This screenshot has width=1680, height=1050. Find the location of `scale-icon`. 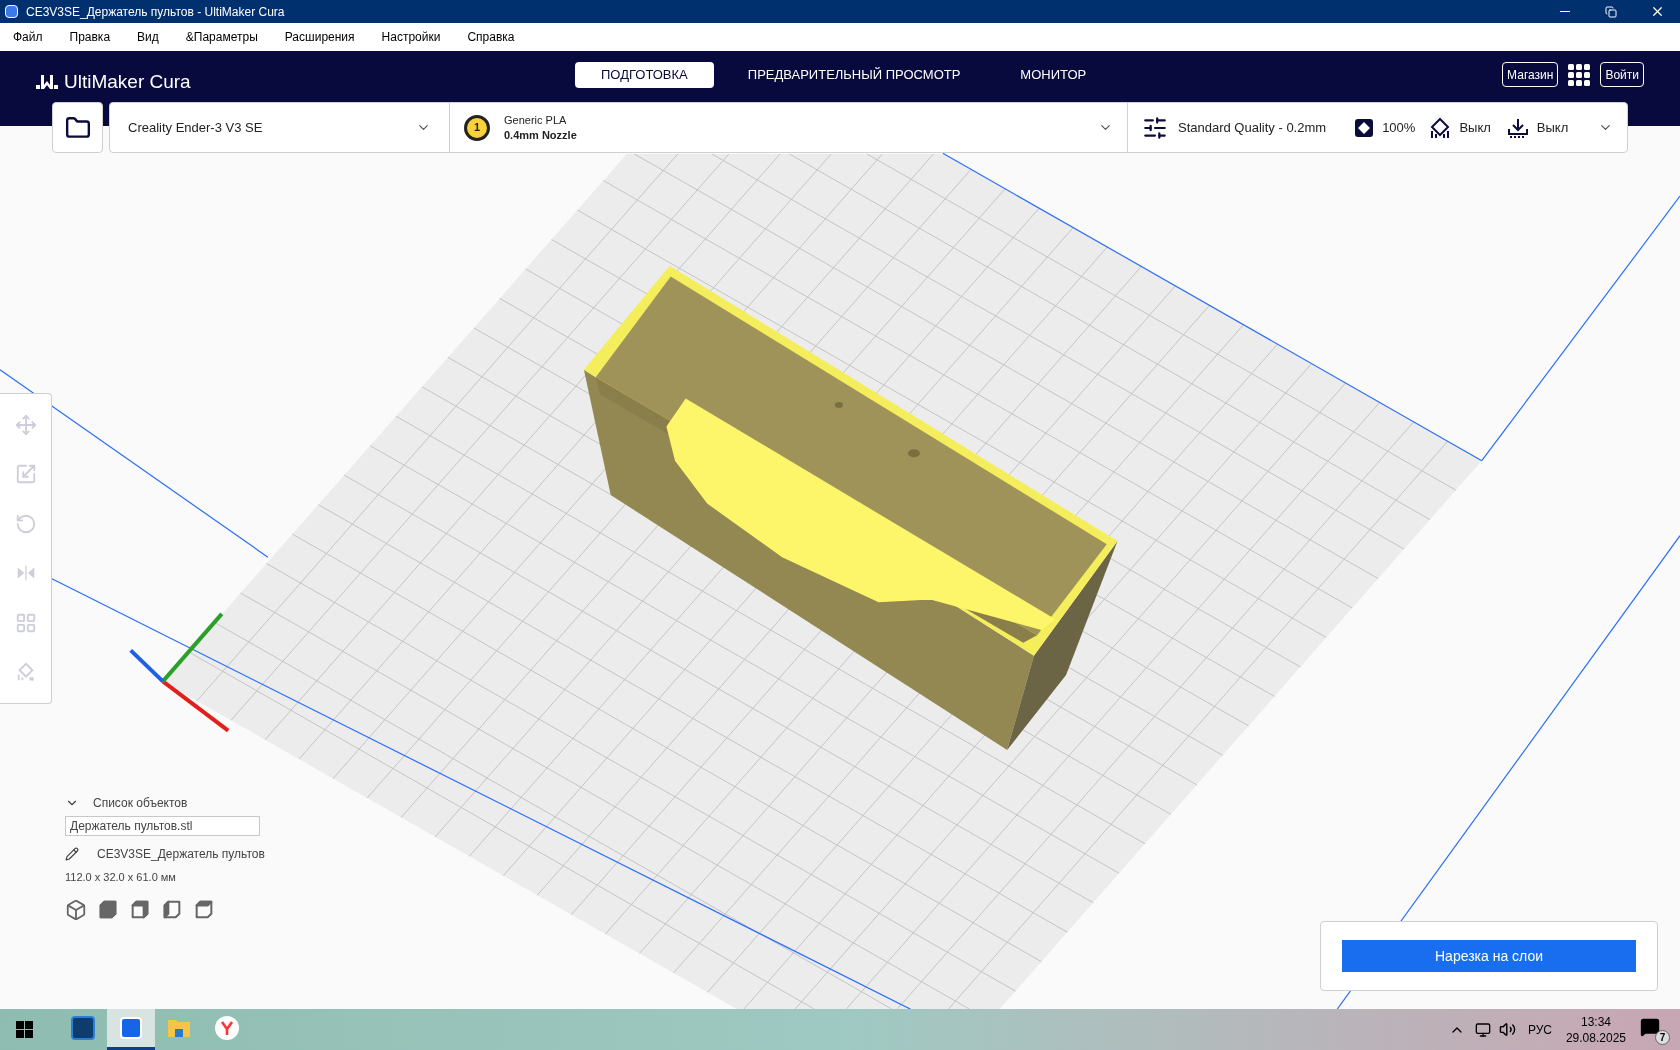

scale-icon is located at coordinates (25, 474).